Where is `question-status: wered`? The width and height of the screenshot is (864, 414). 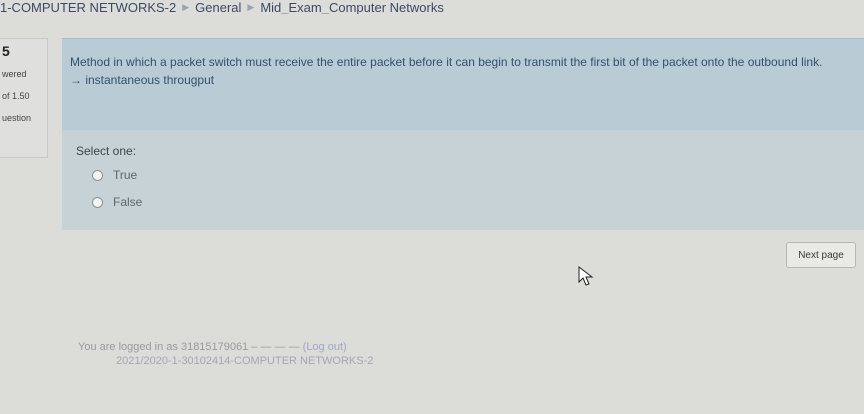
question-status: wered is located at coordinates (14, 74).